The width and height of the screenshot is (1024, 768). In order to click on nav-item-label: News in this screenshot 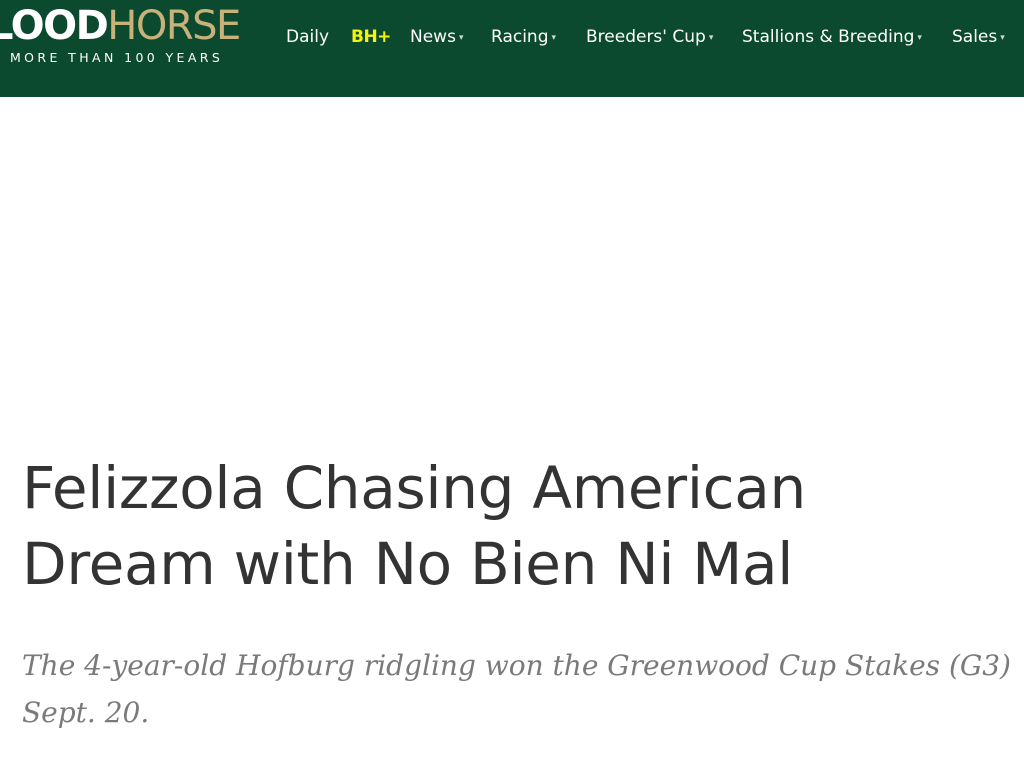, I will do `click(433, 37)`.